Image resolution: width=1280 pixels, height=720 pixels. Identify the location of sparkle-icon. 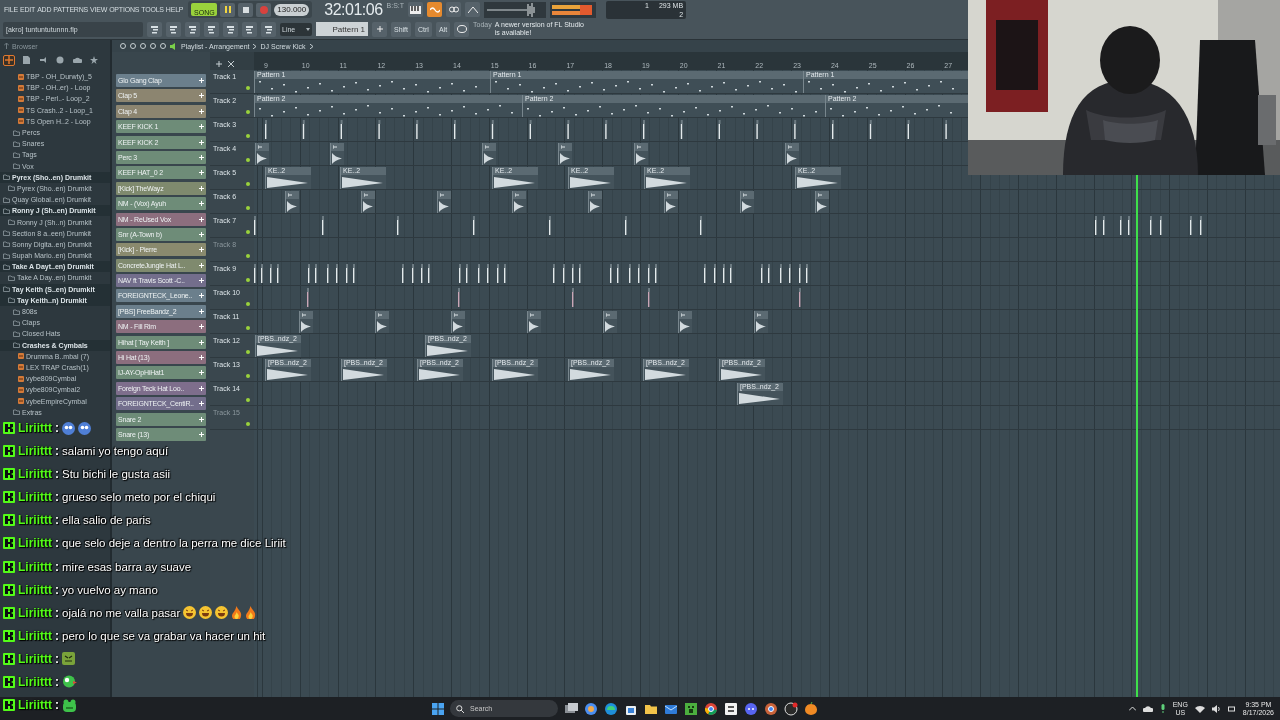
(591, 708).